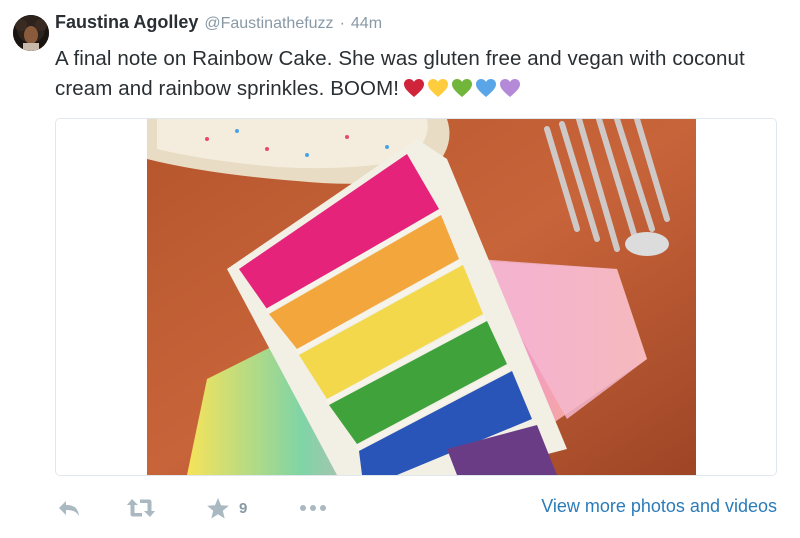 The height and width of the screenshot is (538, 800). Describe the element at coordinates (268, 24) in the screenshot. I see `author-username: @Faustinathefuzz` at that location.